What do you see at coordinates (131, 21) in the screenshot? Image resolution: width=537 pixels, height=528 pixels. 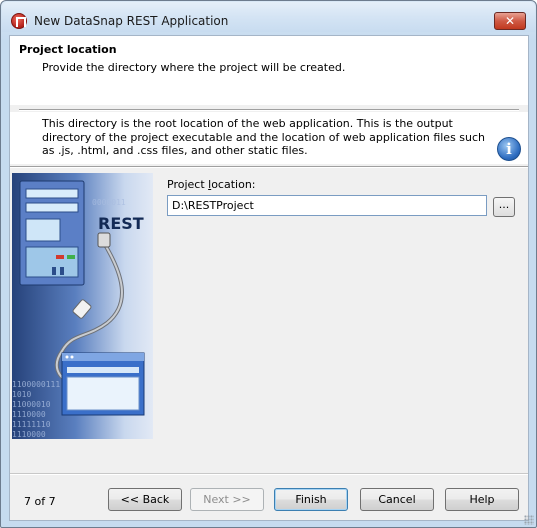 I see `window-title: New DataSnap REST Application` at bounding box center [131, 21].